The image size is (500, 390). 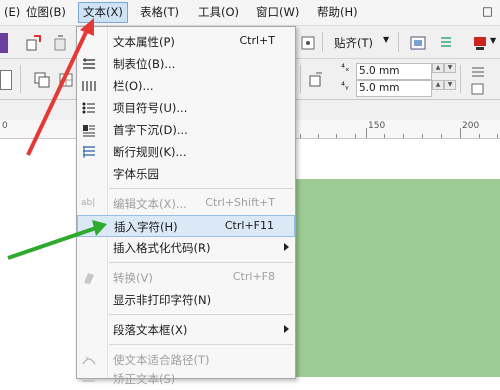 I want to click on annotation-arrows, so click(x=57, y=139).